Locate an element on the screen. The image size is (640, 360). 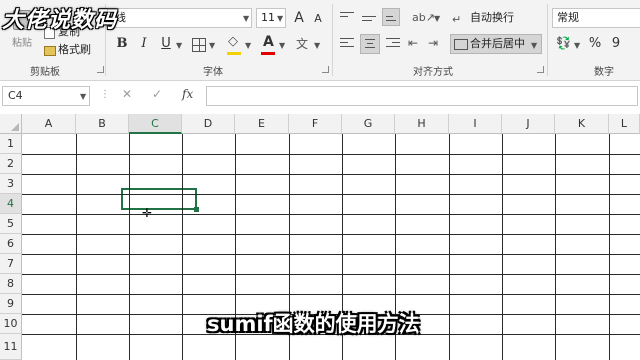
row-header-8: 8 is located at coordinates (11, 284).